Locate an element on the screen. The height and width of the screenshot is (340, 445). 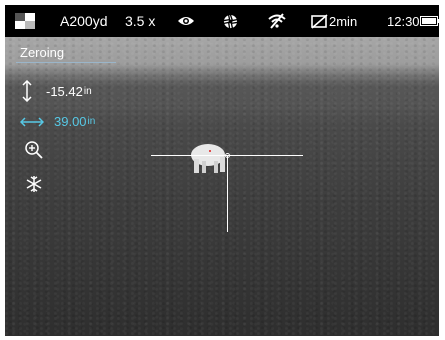
vertical-value: -15.42 is located at coordinates (64, 91).